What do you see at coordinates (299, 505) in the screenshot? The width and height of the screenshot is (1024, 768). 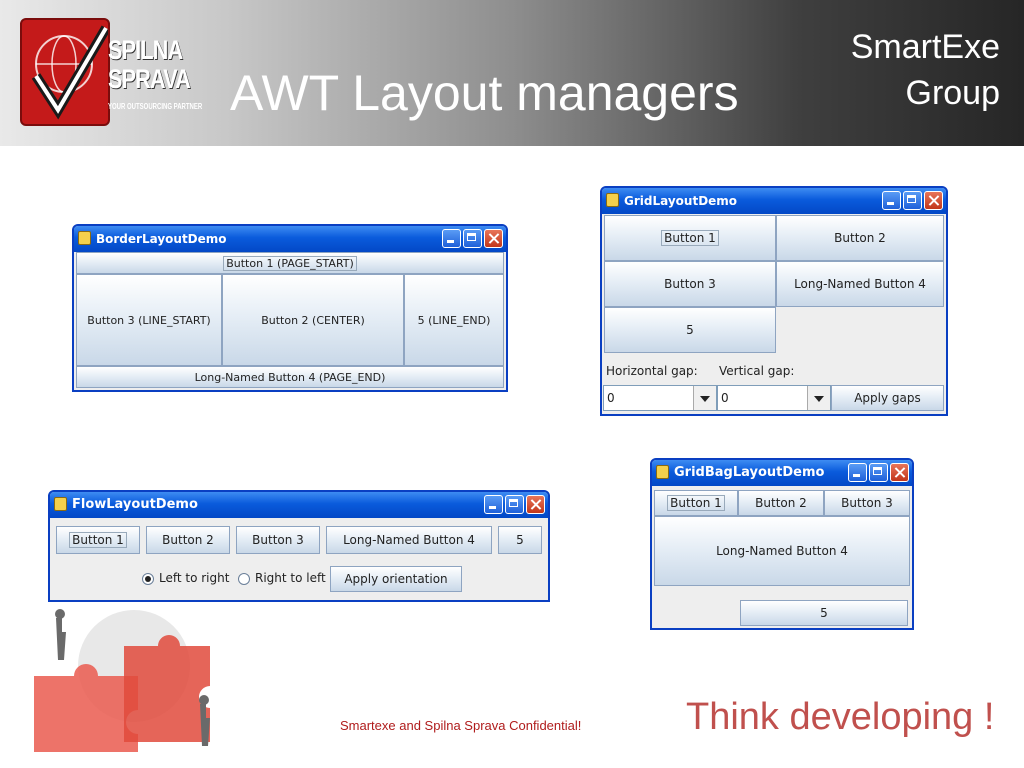 I see `window-title-bar: FlowLayoutDemo` at bounding box center [299, 505].